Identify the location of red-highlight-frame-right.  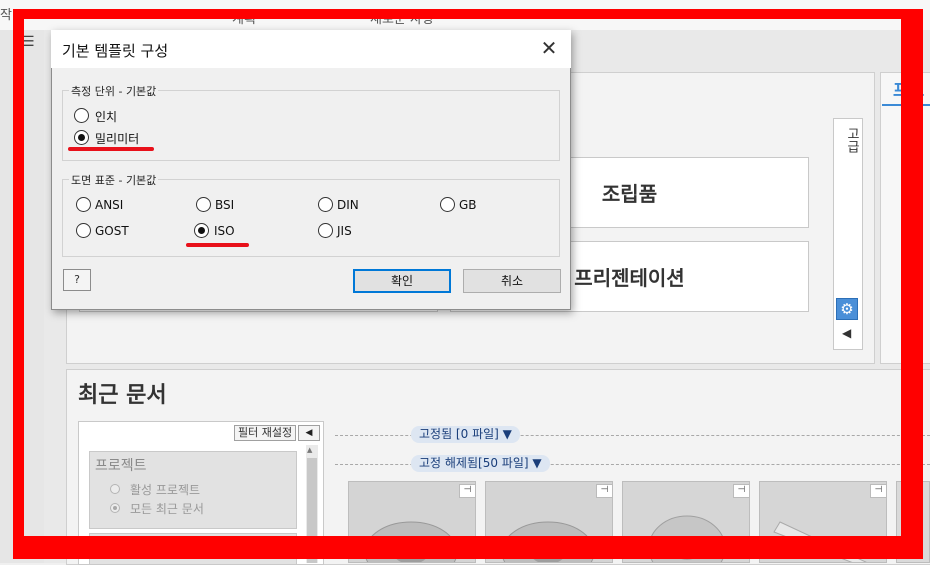
(917, 284).